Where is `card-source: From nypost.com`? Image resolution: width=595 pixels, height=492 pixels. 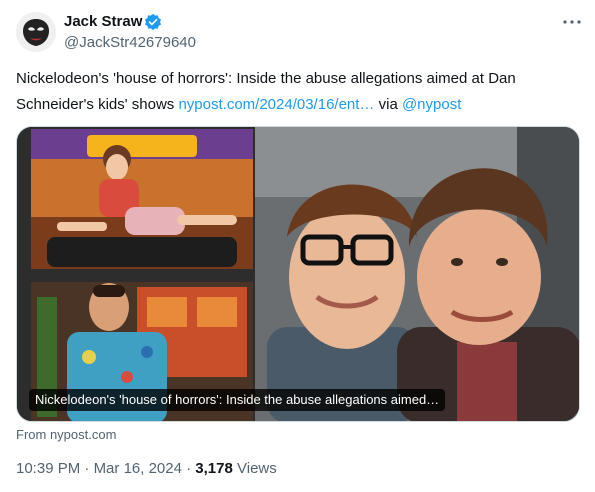
card-source: From nypost.com is located at coordinates (66, 435).